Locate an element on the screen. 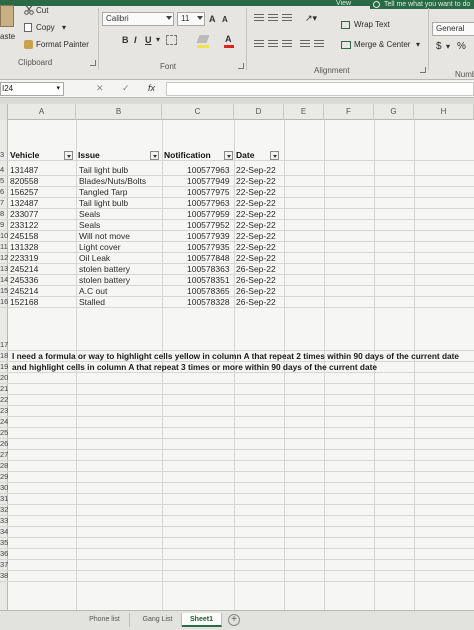 The height and width of the screenshot is (630, 474). row-number: 30 is located at coordinates (10, 488).